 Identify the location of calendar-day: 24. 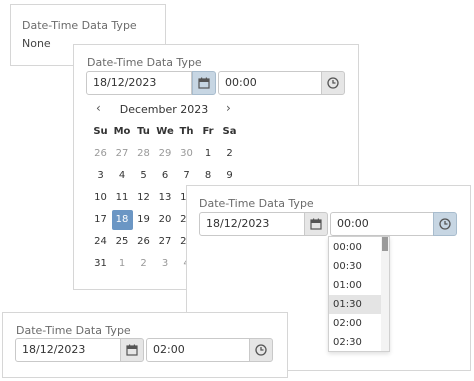
(100, 242).